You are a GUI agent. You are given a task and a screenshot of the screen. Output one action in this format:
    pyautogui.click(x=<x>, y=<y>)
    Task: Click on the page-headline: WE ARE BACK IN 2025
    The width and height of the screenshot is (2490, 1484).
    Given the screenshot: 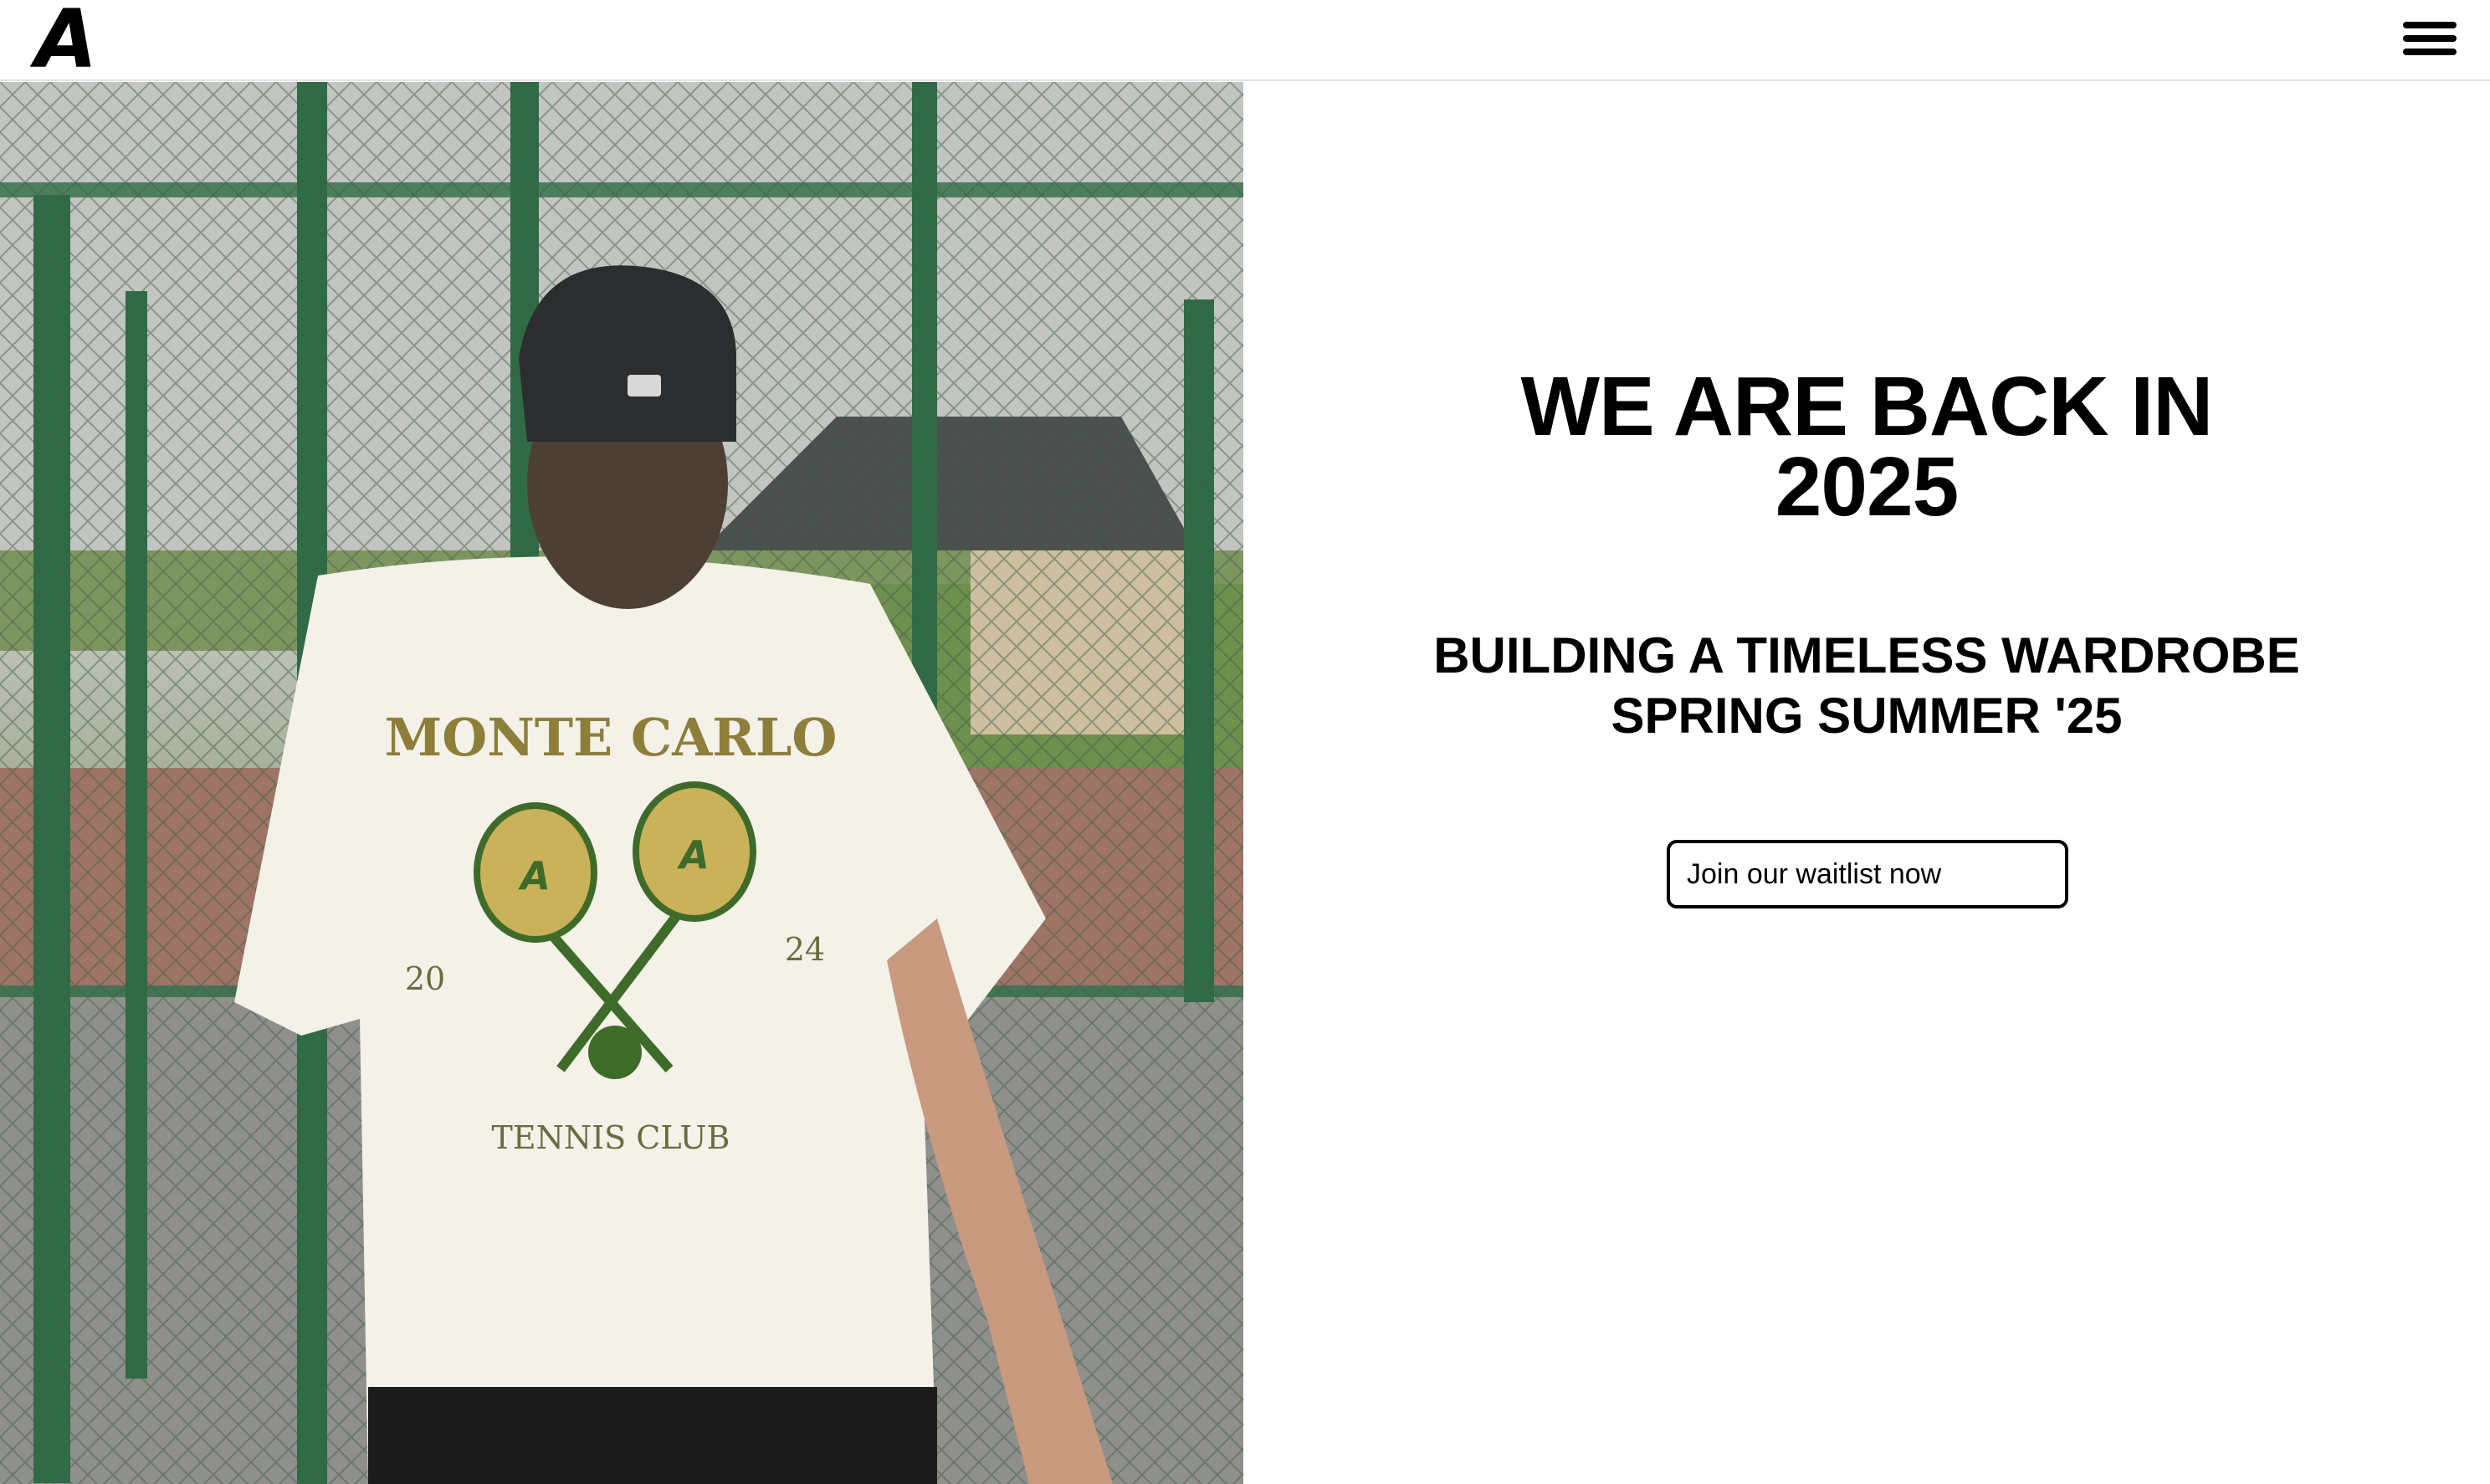 What is the action you would take?
    pyautogui.click(x=1866, y=447)
    